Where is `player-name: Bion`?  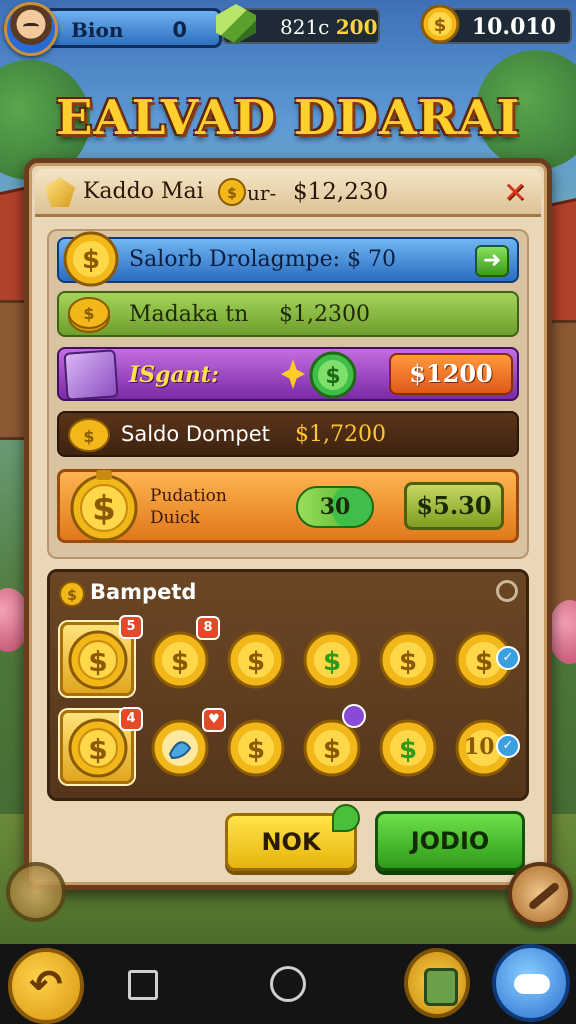 player-name: Bion is located at coordinates (97, 30).